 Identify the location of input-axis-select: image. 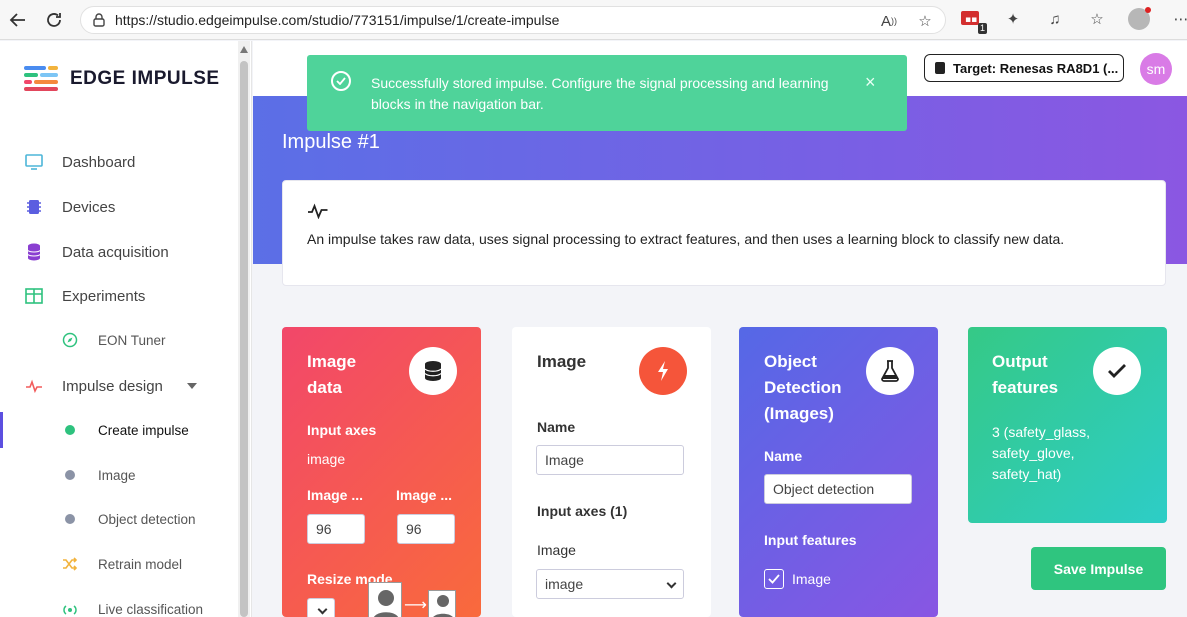
(610, 584).